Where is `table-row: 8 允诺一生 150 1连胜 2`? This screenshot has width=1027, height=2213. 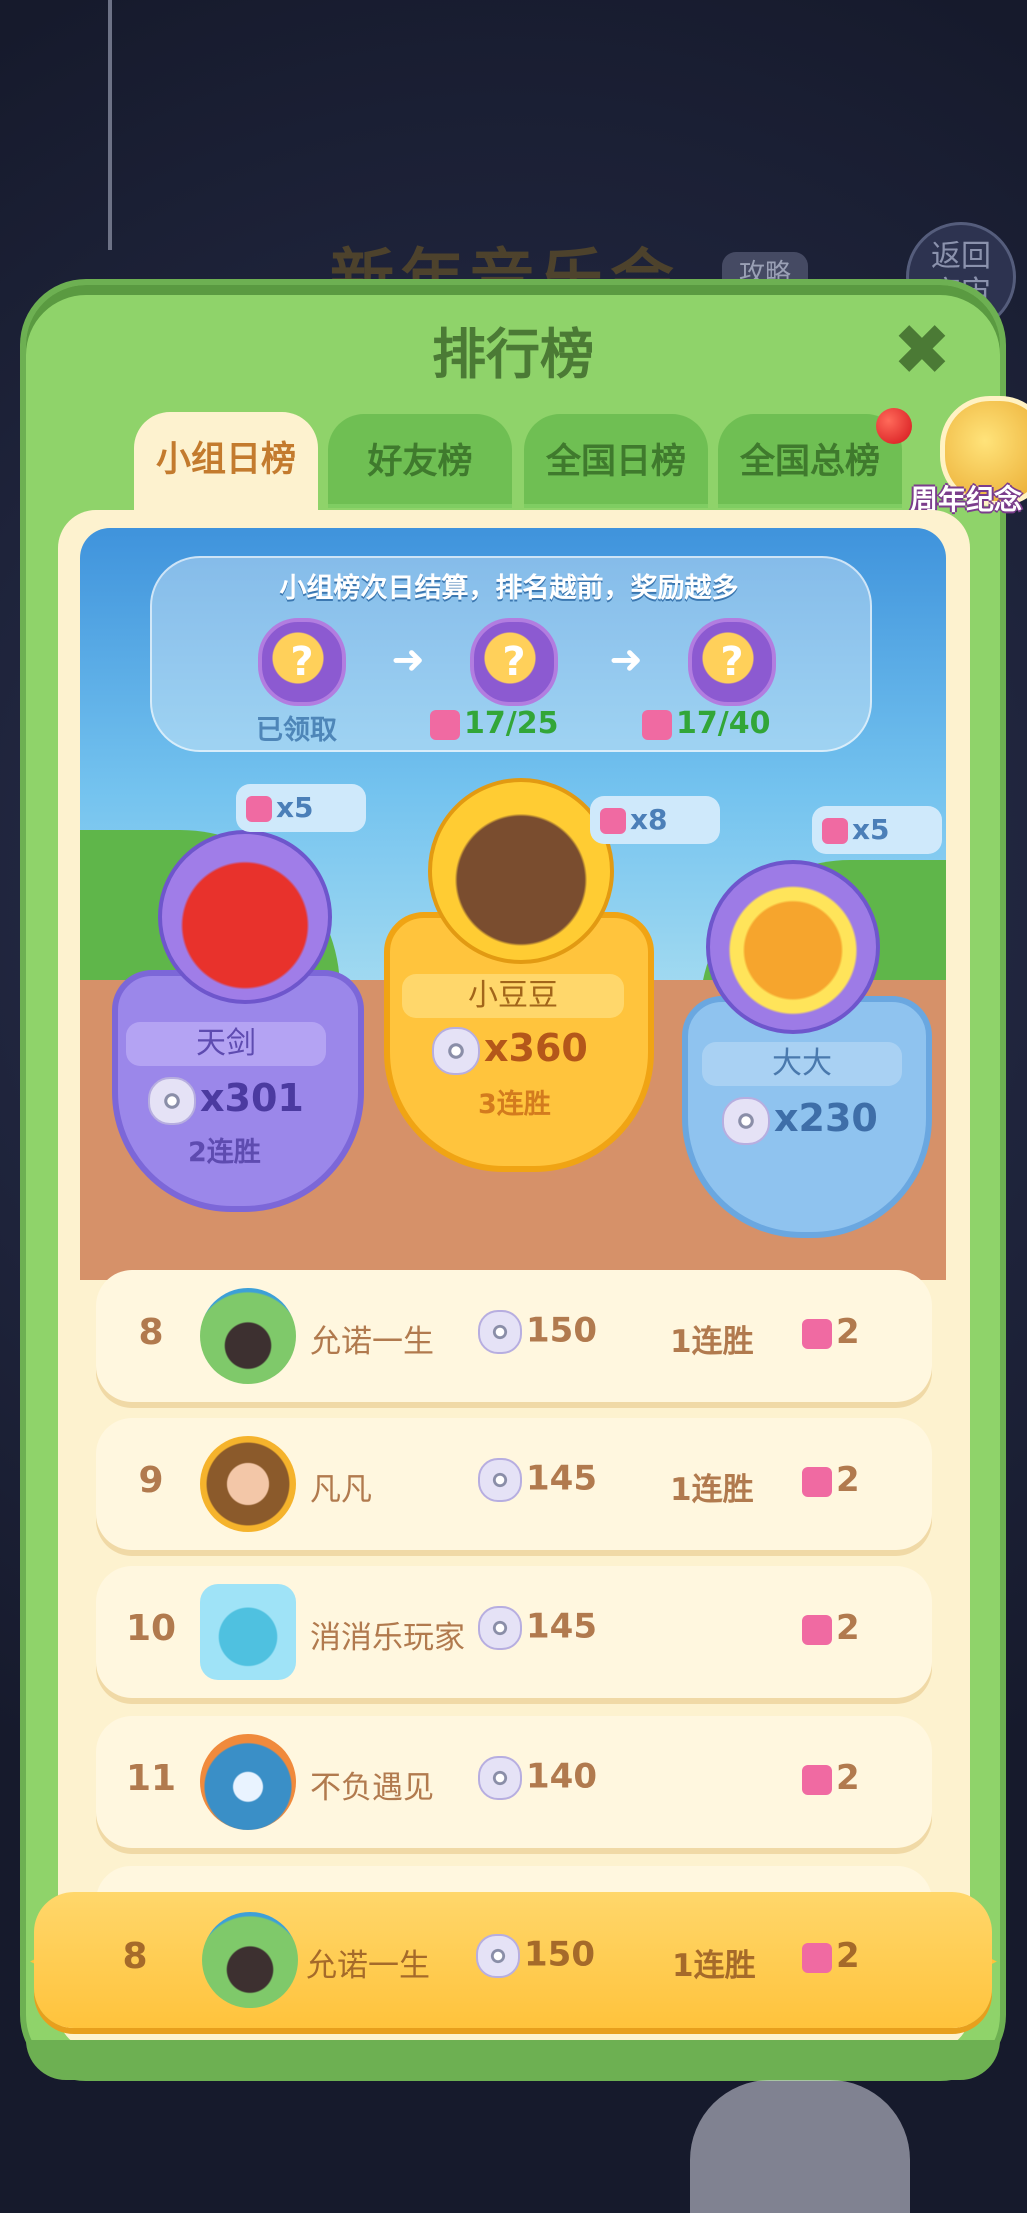
table-row: 8 允诺一生 150 1连胜 2 is located at coordinates (514, 1336).